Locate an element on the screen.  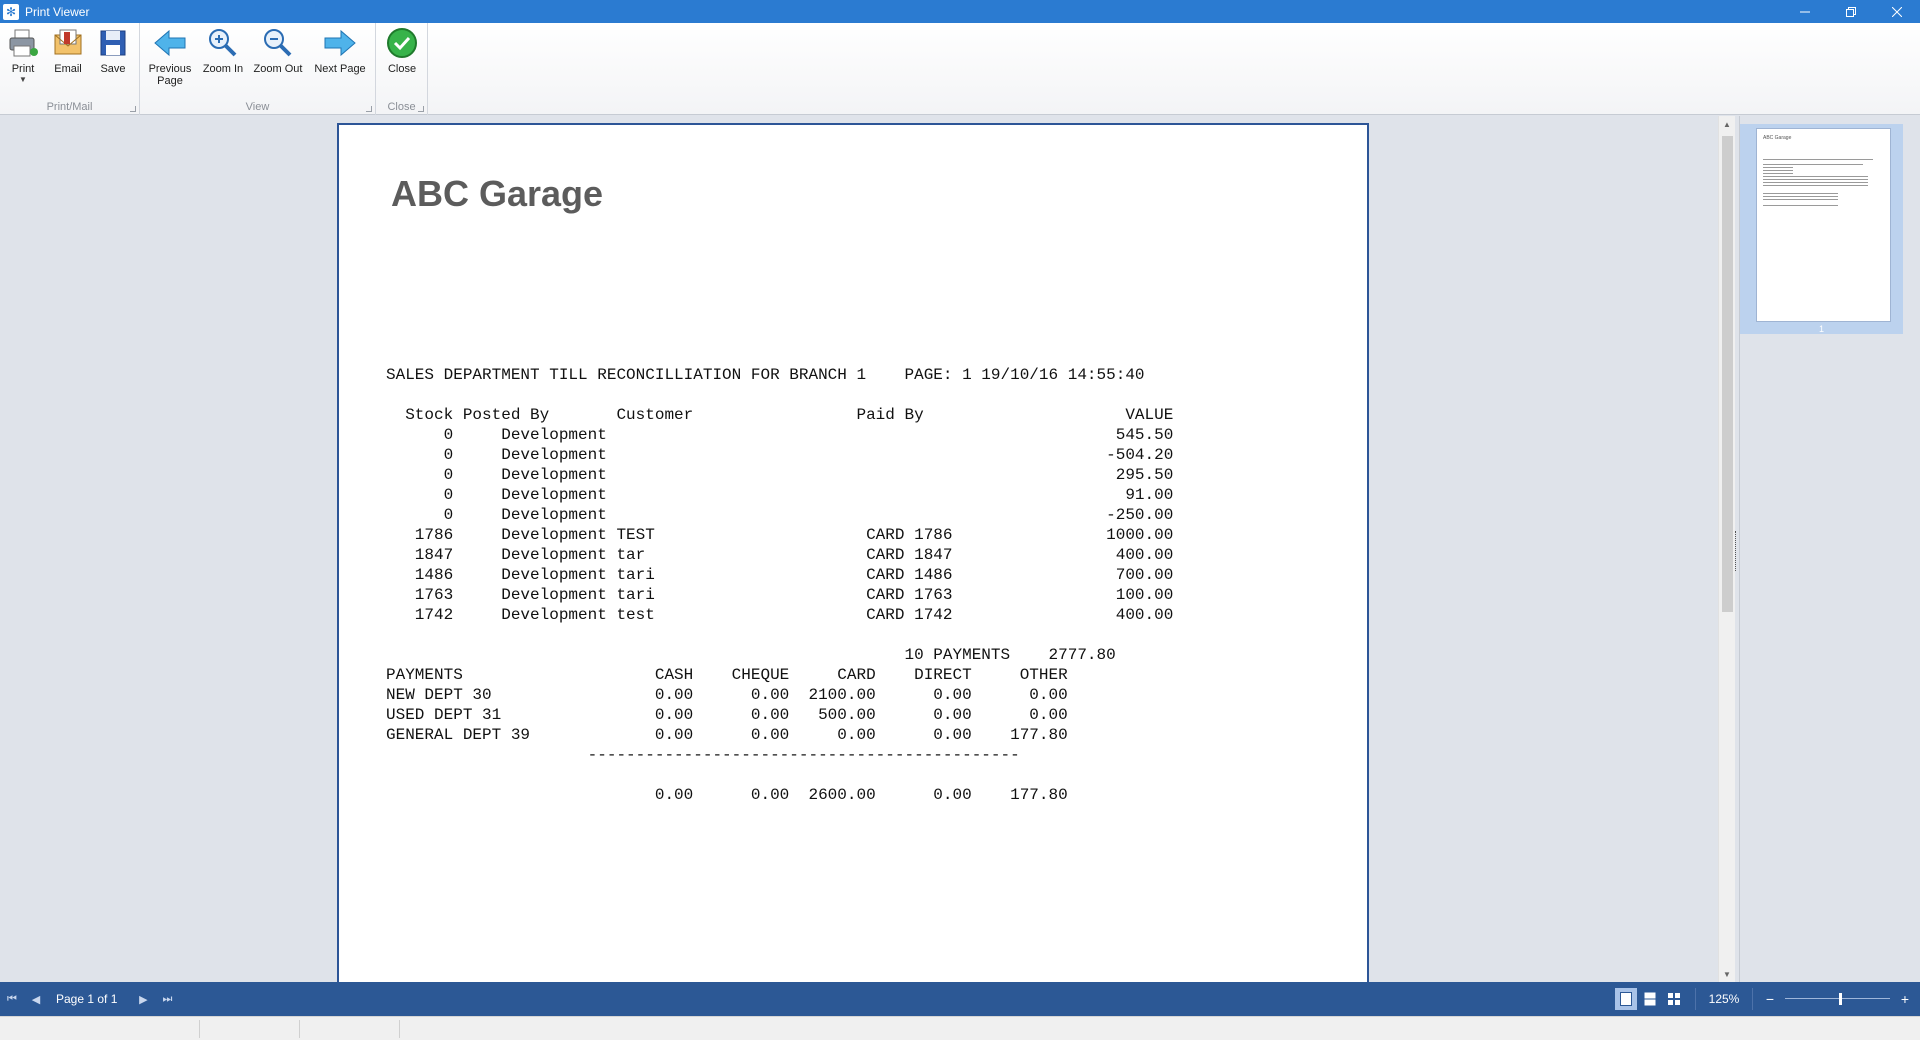
email-button: Email is located at coordinates (68, 50).